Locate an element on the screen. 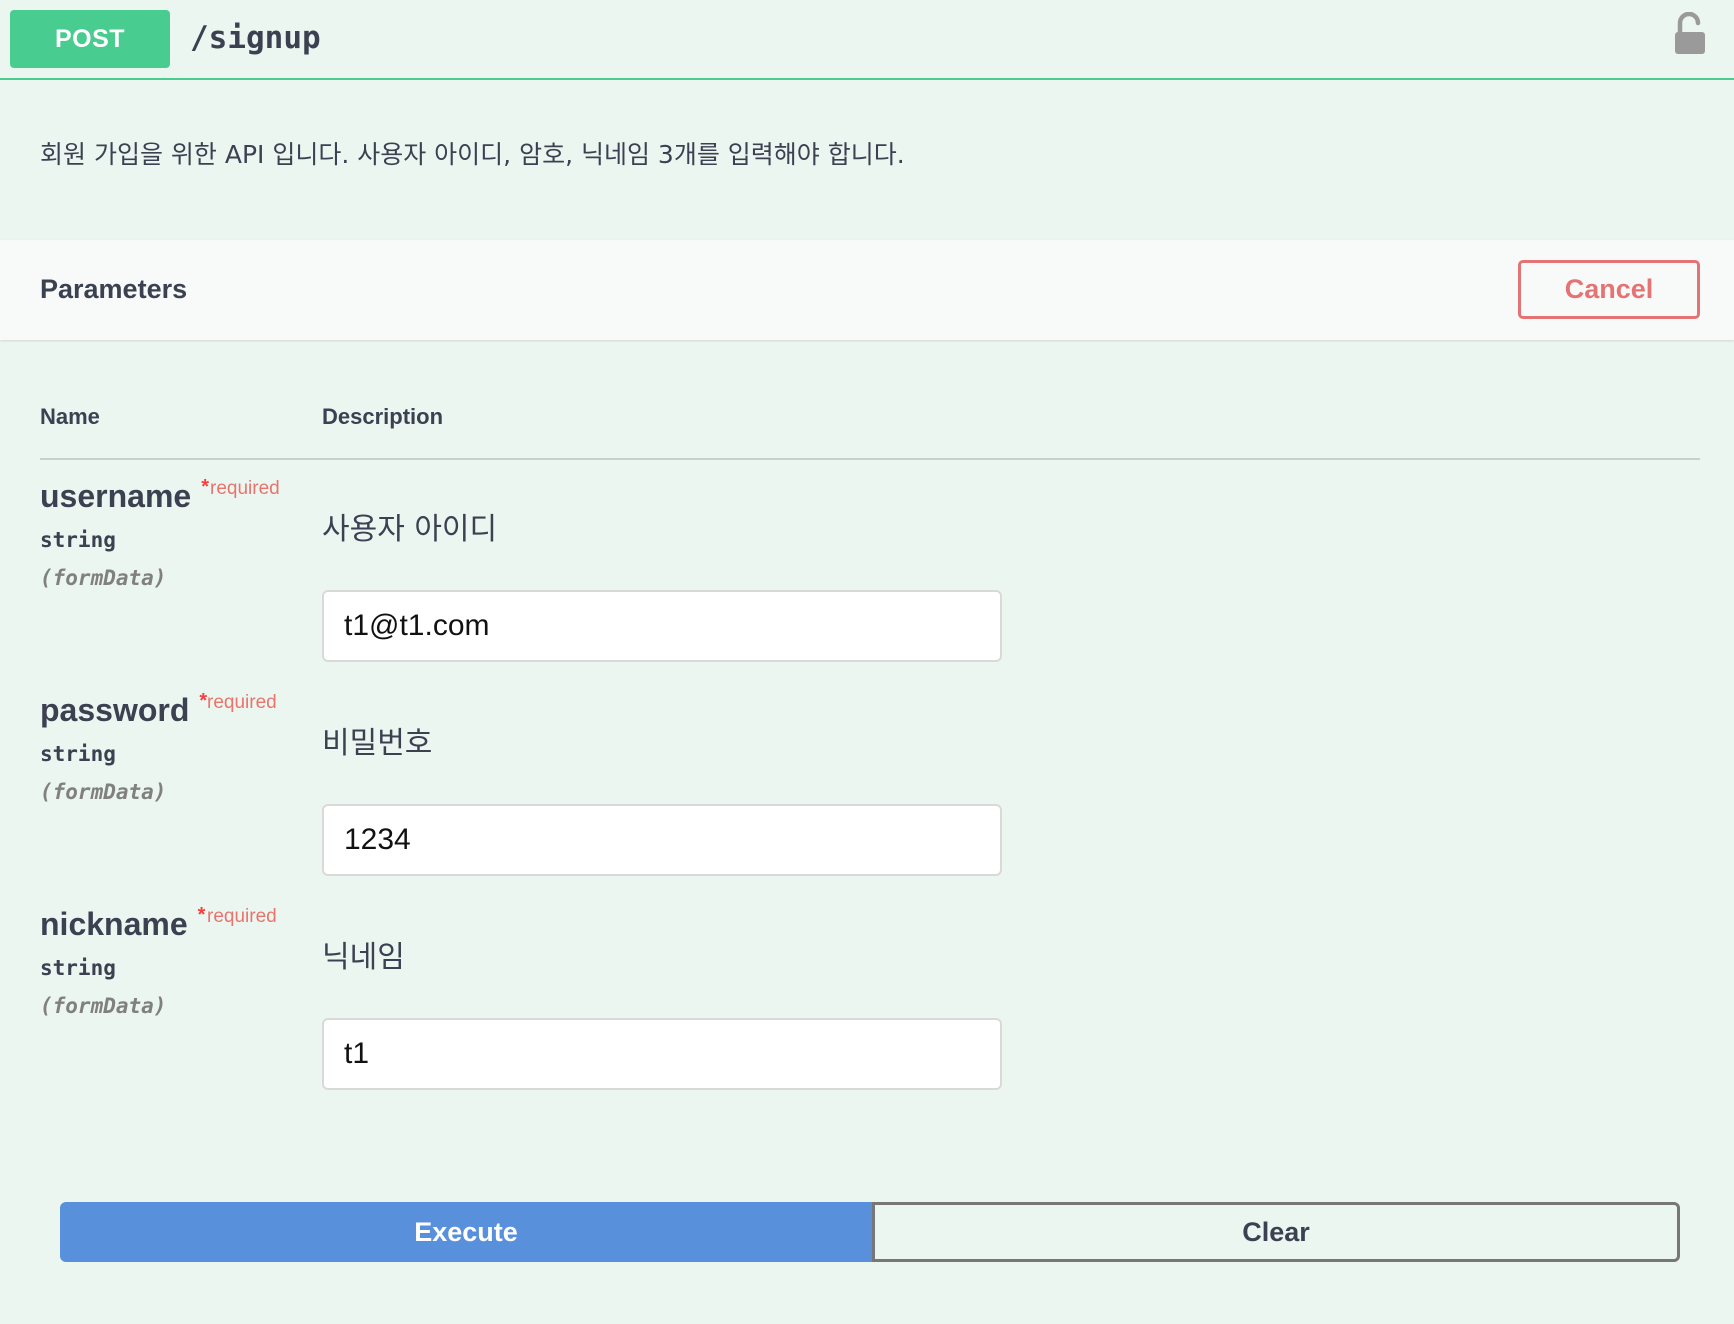 Image resolution: width=1734 pixels, height=1324 pixels. parameter-name-text: nickname is located at coordinates (114, 924).